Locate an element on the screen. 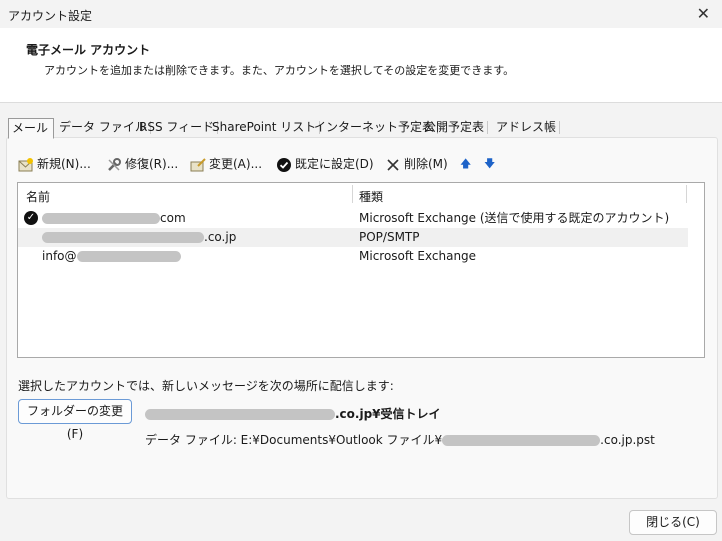 The height and width of the screenshot is (541, 722). set-default-button: 既定に設定(D) is located at coordinates (325, 164).